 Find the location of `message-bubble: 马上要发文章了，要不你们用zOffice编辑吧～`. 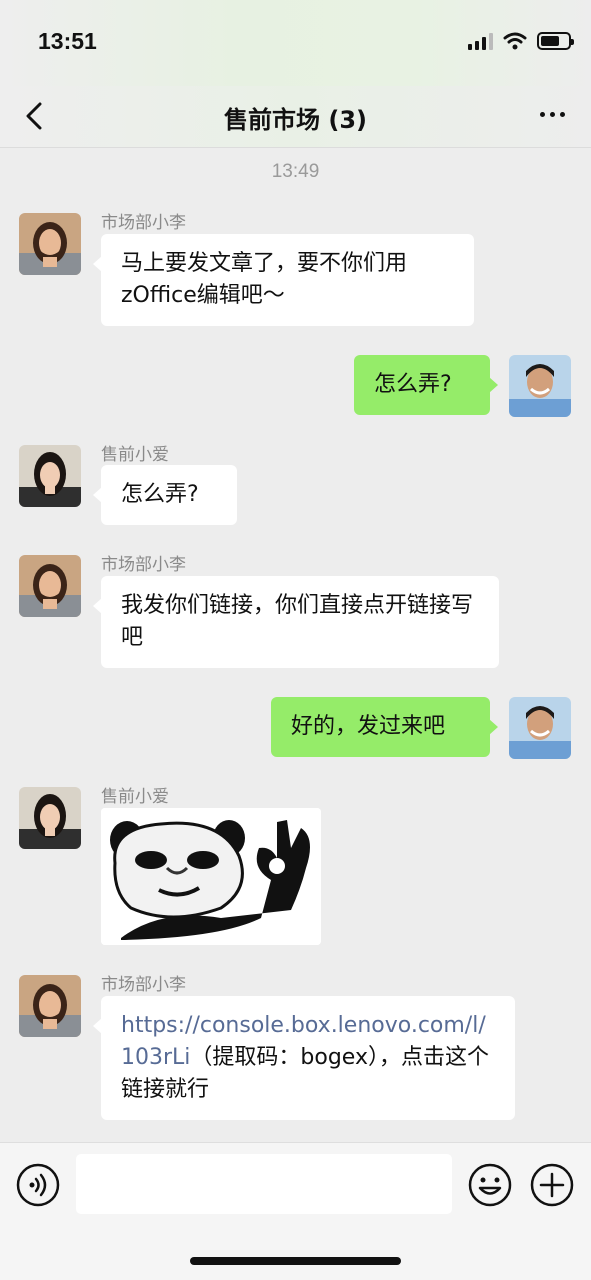

message-bubble: 马上要发文章了，要不你们用zOffice编辑吧～ is located at coordinates (283, 280).